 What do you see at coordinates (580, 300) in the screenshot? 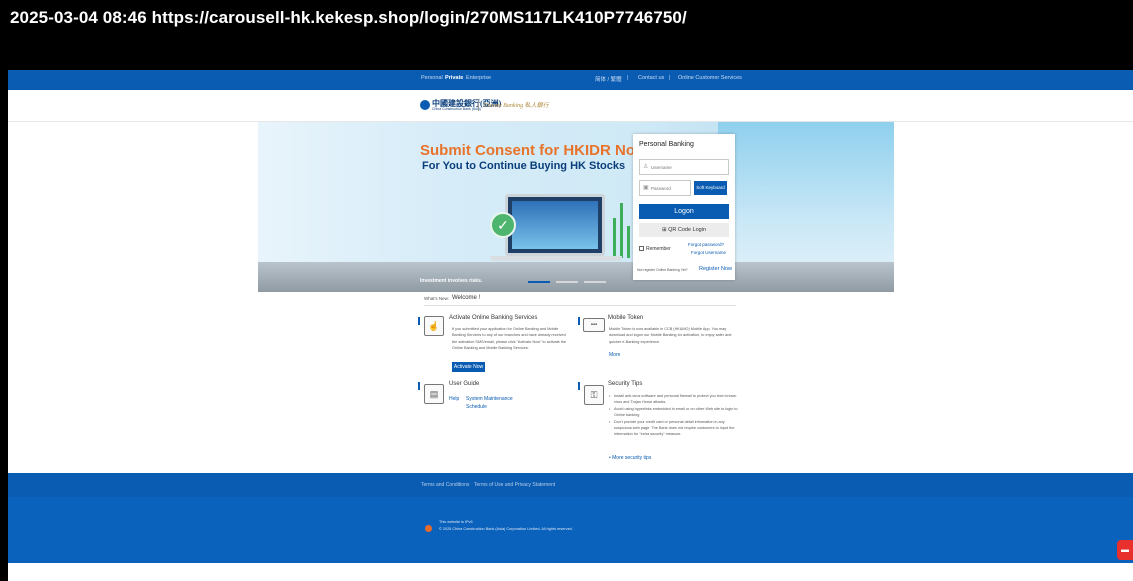
I see `whats-new-bar: What's New: Welcome !` at bounding box center [580, 300].